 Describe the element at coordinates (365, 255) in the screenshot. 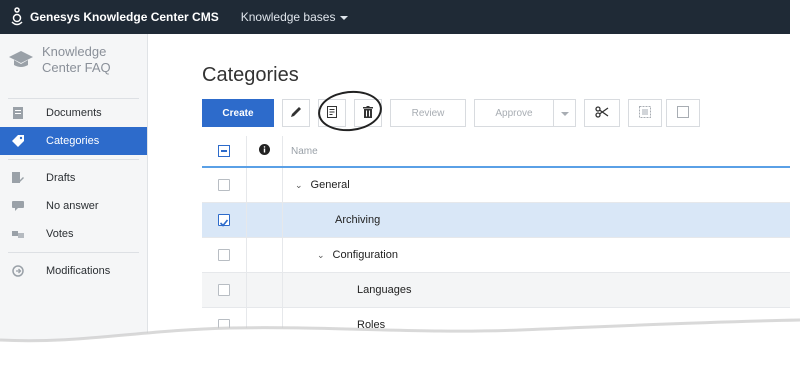

I see `row-name: Configuration` at that location.